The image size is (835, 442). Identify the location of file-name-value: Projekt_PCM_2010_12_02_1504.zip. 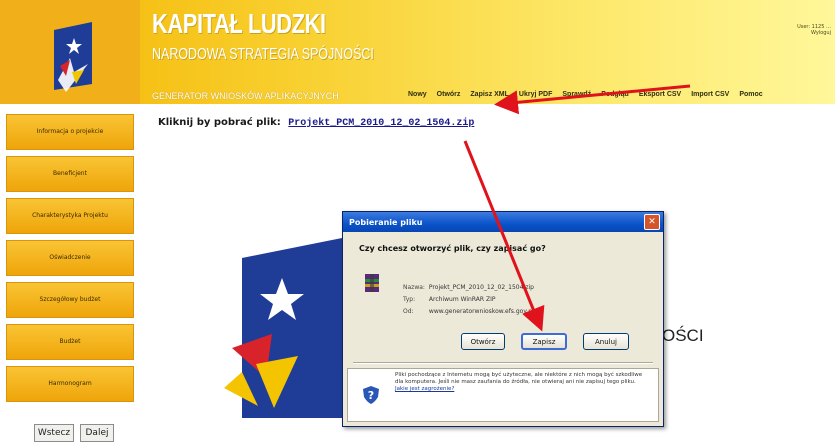
(481, 287).